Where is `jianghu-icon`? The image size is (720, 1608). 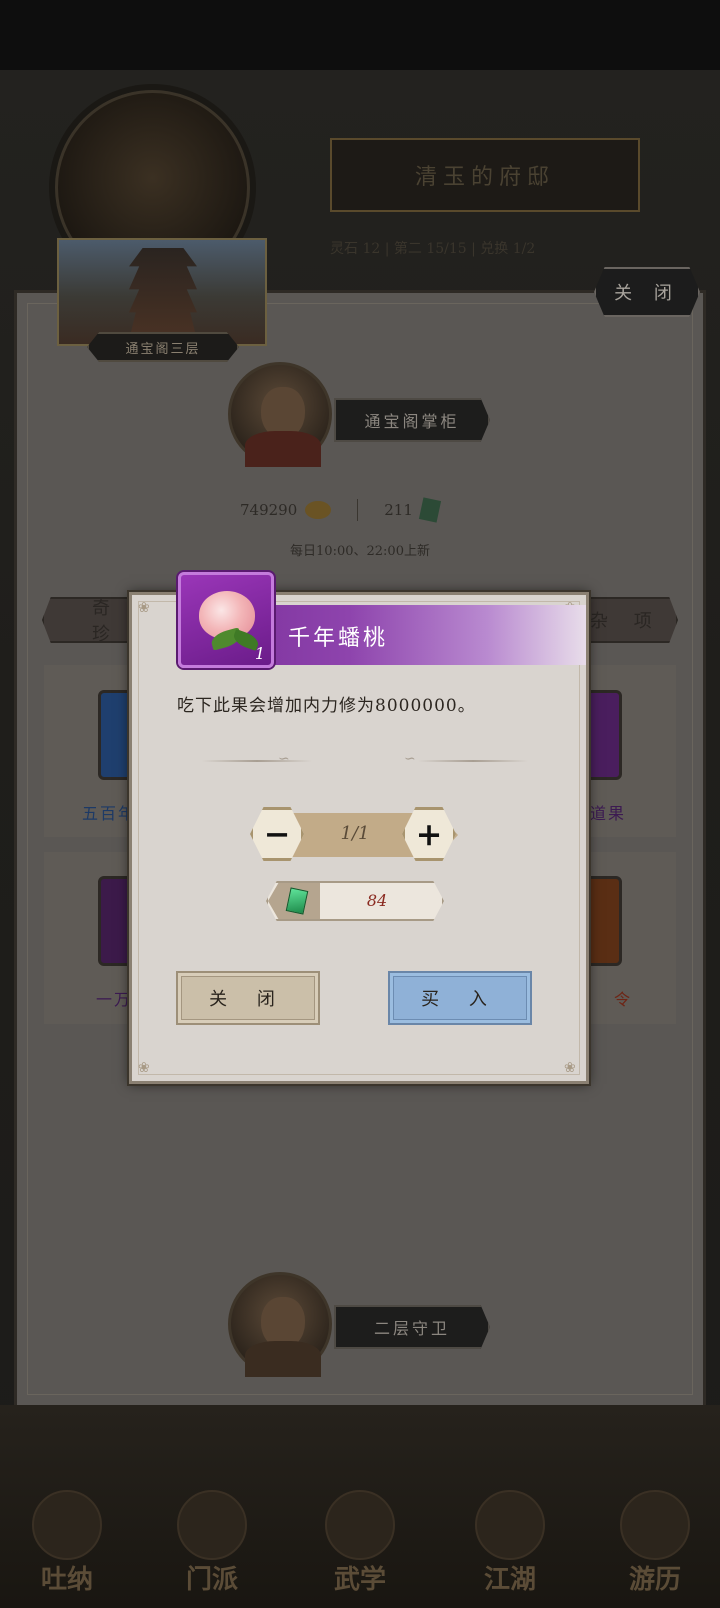 jianghu-icon is located at coordinates (510, 1525).